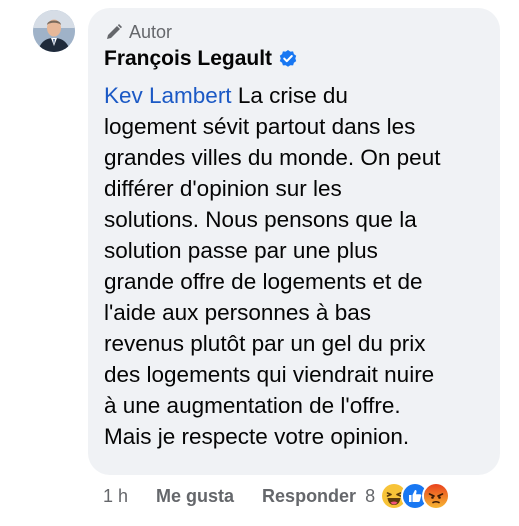  What do you see at coordinates (415, 496) in the screenshot?
I see `reaction-summary` at bounding box center [415, 496].